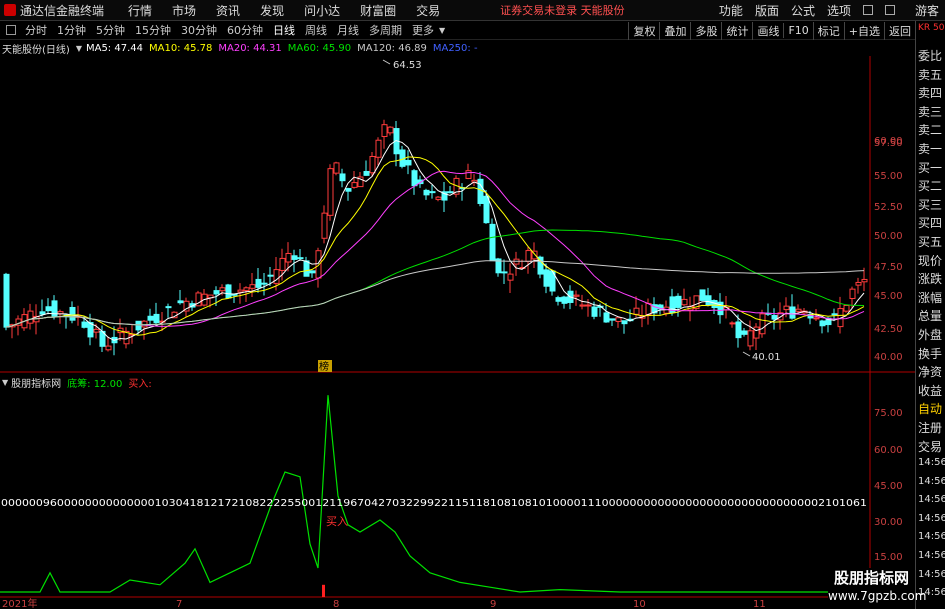  Describe the element at coordinates (442, 30) in the screenshot. I see `chevron-down-icon: ▼` at that location.